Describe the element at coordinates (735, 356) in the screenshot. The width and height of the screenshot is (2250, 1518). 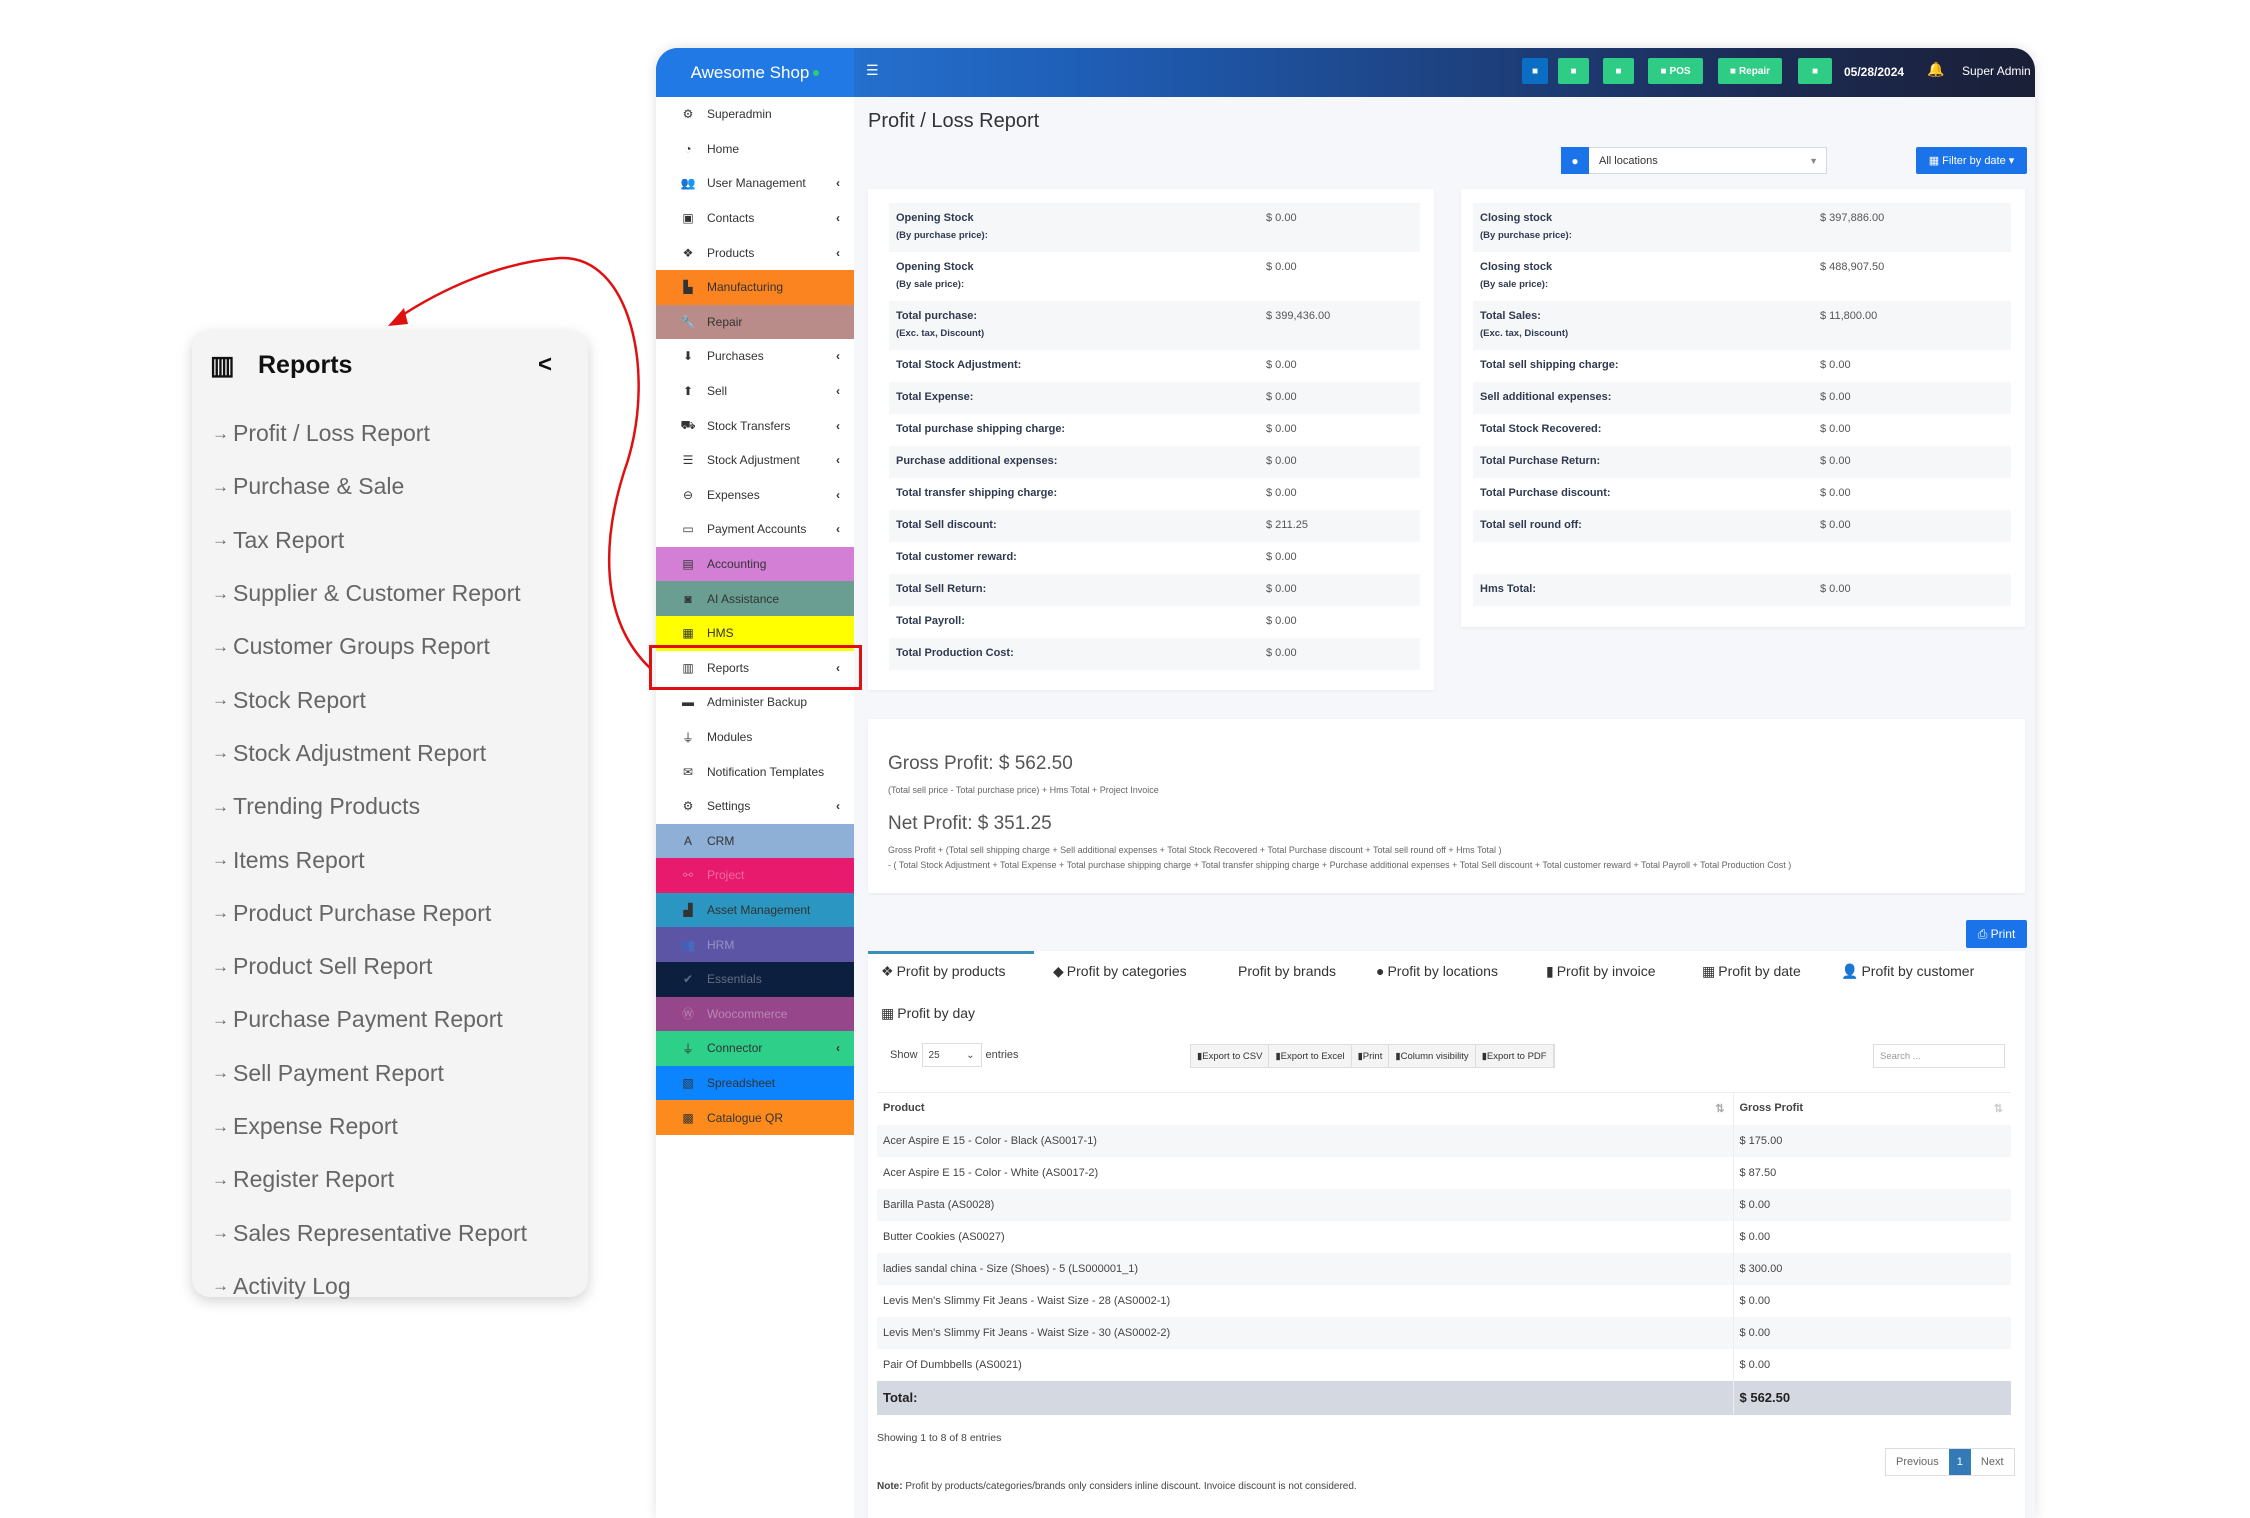
I see `sidebar-item-label: Purchases` at that location.